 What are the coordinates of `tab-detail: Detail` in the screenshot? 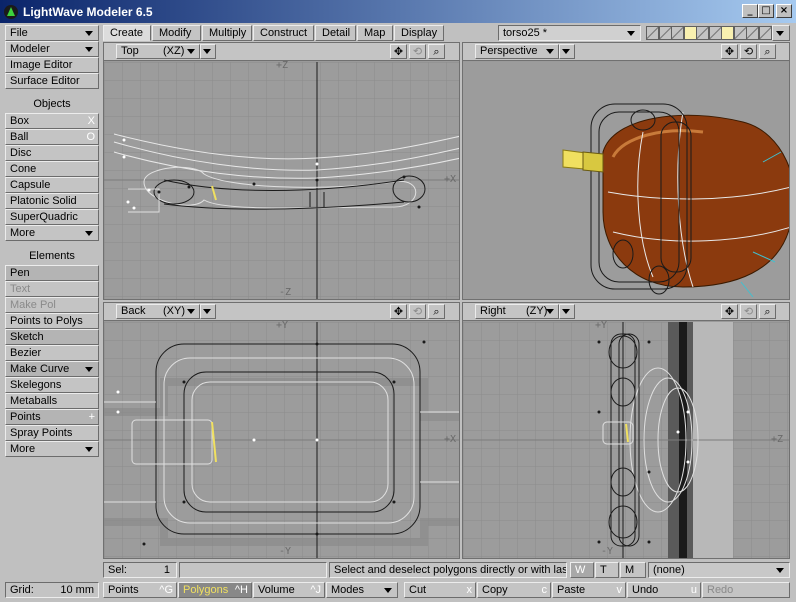 It's located at (335, 33).